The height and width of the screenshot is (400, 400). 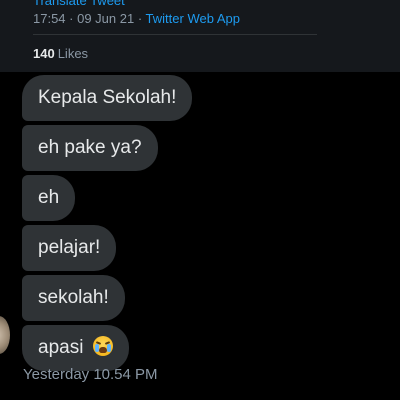 I want to click on message-bubble: apasi, so click(x=75, y=348).